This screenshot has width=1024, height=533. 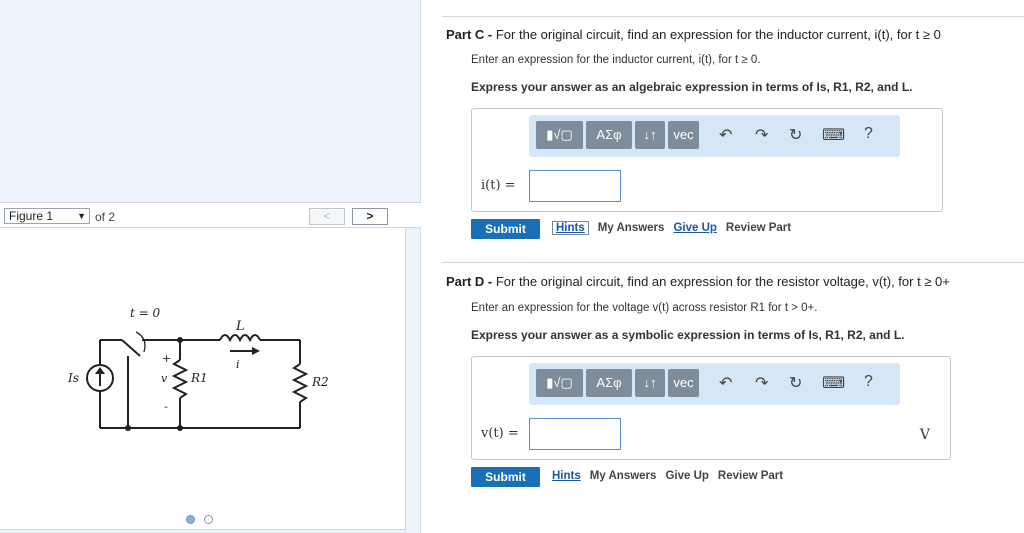 I want to click on minus-label: -, so click(x=166, y=406).